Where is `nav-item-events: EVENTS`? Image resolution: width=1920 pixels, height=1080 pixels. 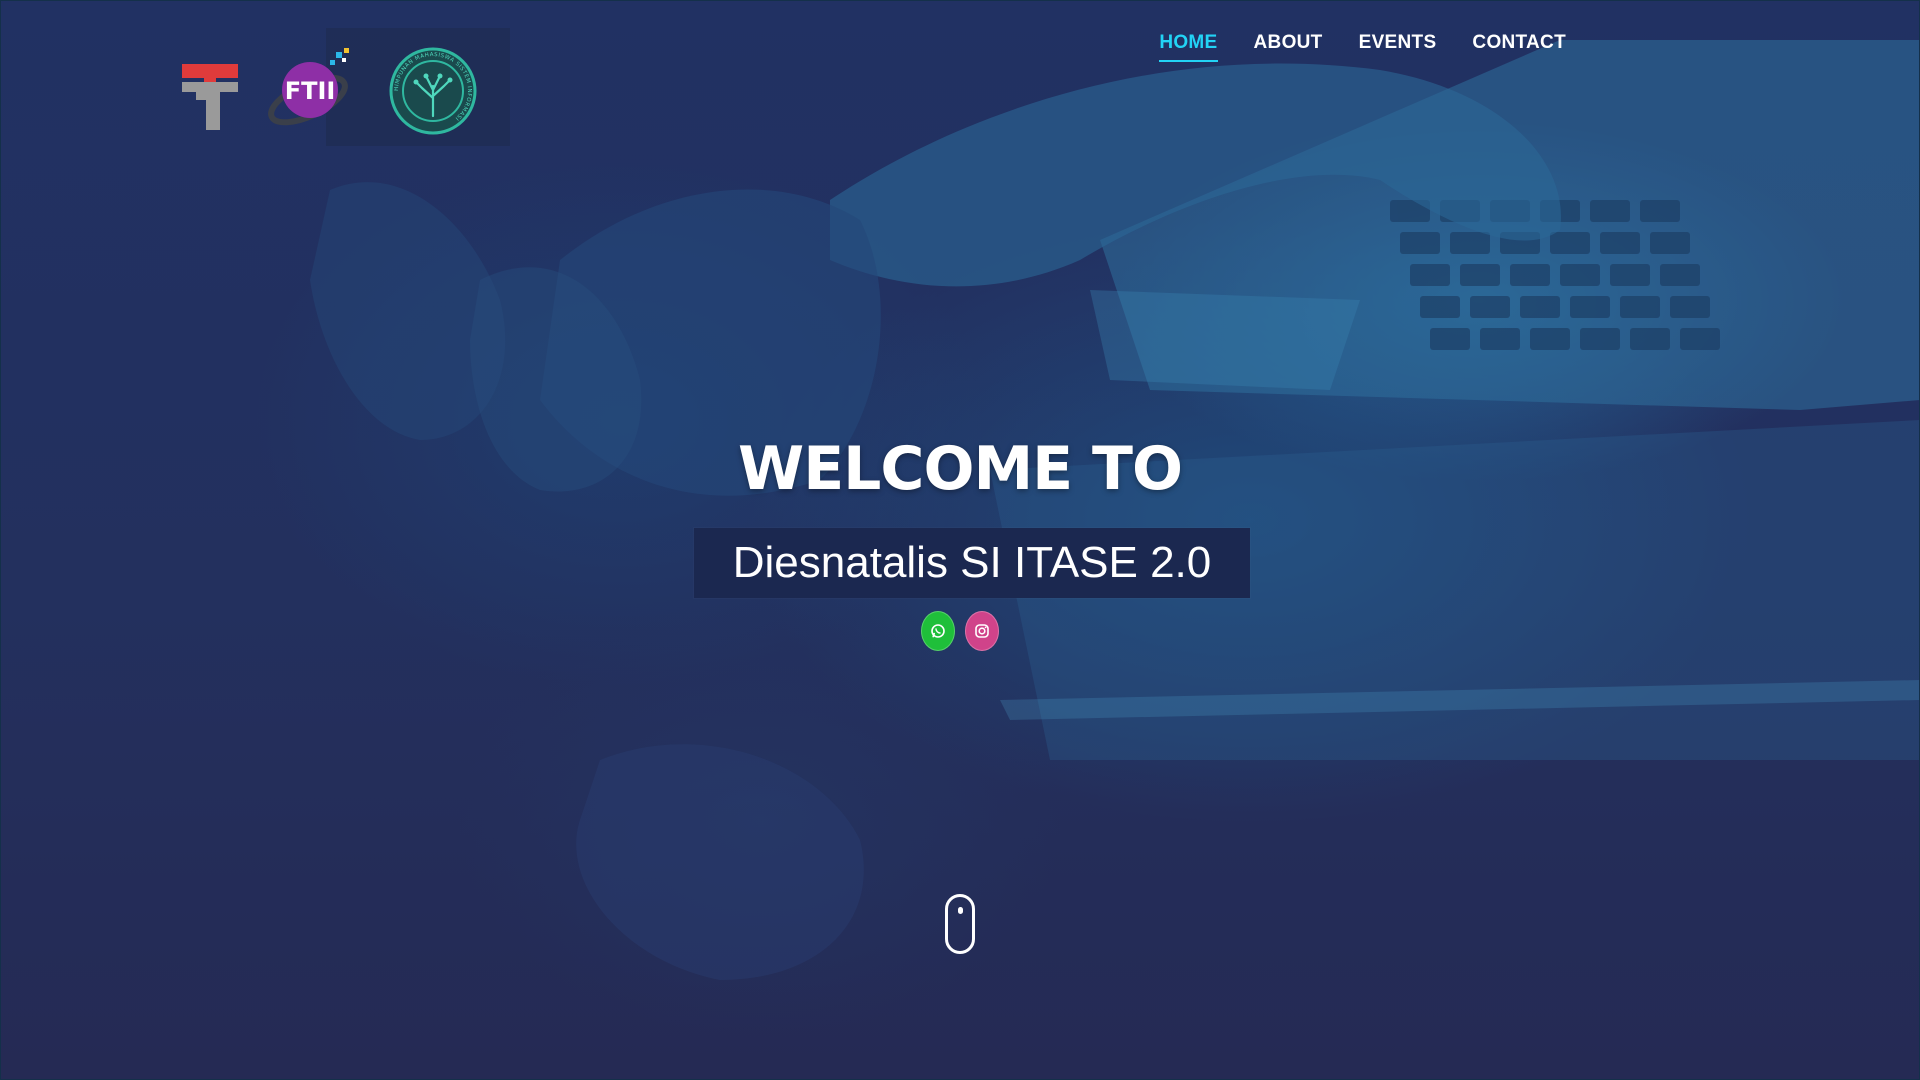 nav-item-events: EVENTS is located at coordinates (1398, 47).